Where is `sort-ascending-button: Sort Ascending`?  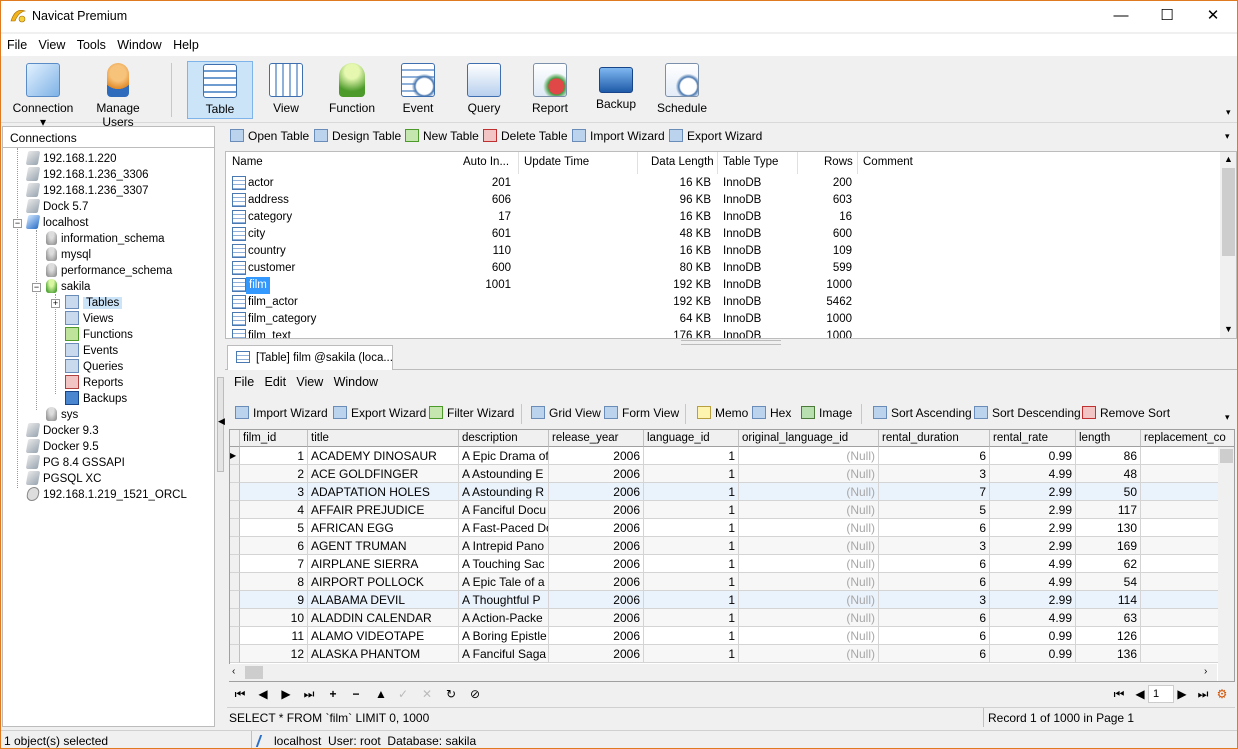
sort-ascending-button: Sort Ascending is located at coordinates (922, 413).